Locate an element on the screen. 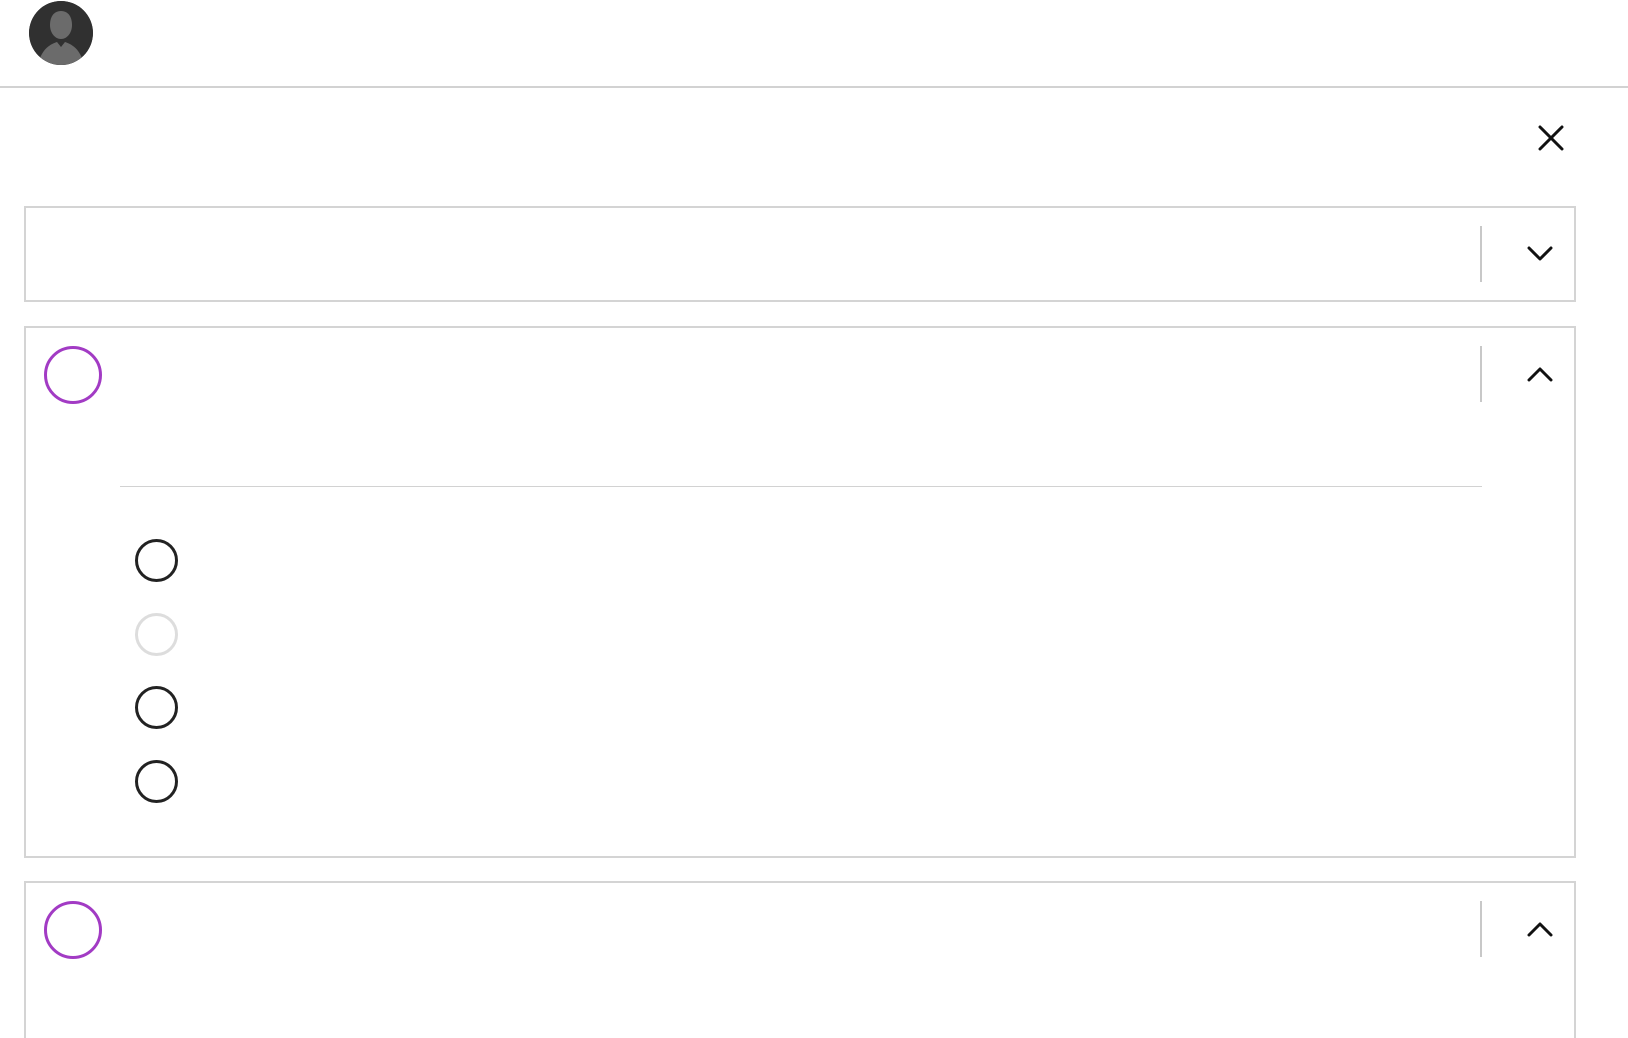 This screenshot has height=1038, width=1628. top-bar is located at coordinates (814, 44).